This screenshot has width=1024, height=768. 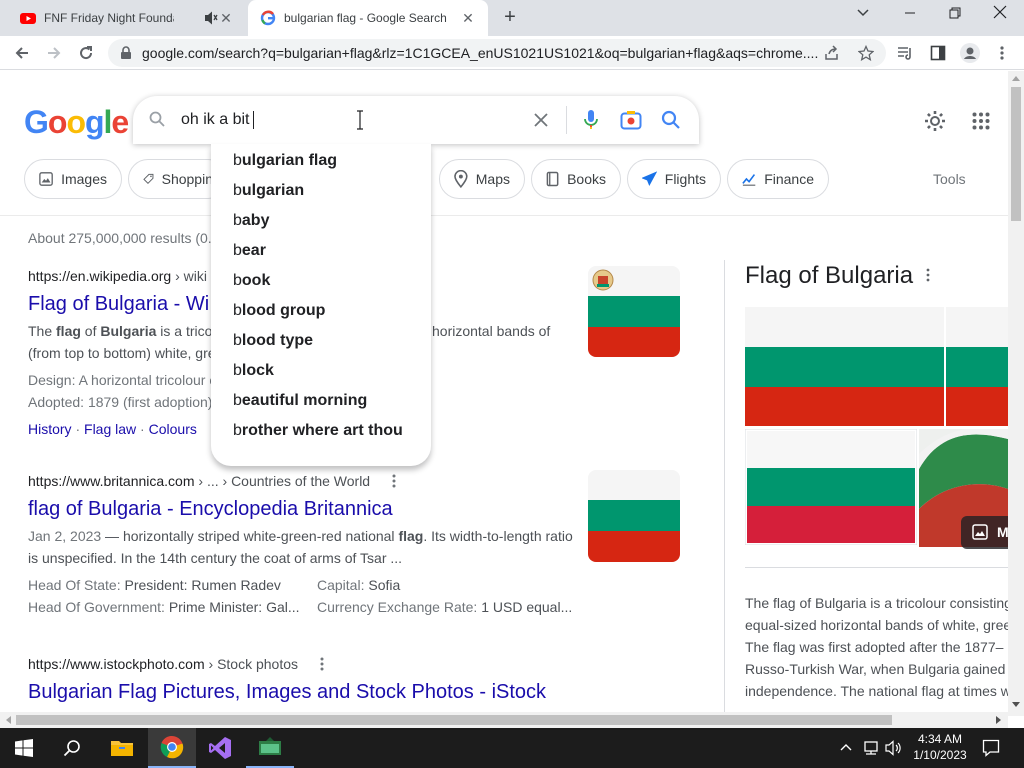 I want to click on tag-icon, so click(x=148, y=179).